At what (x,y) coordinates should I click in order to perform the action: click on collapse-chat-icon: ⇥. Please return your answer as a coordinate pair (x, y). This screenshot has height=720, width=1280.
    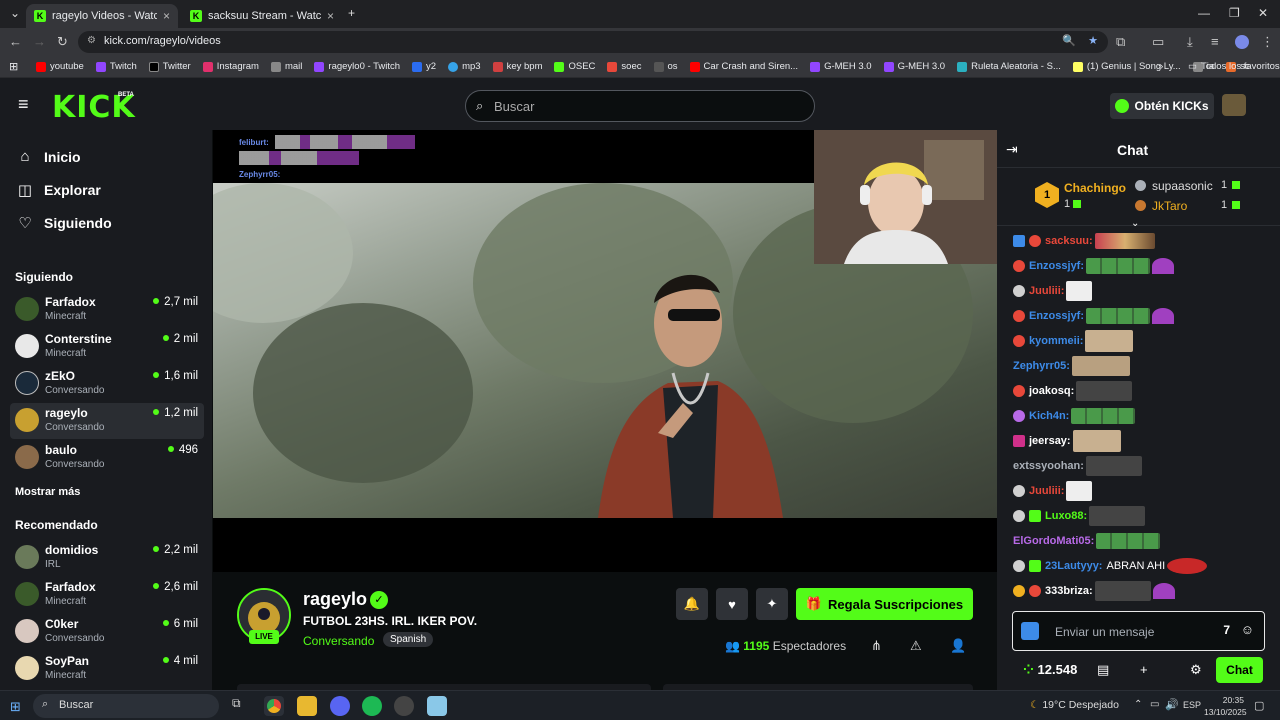
    Looking at the image, I should click on (1012, 149).